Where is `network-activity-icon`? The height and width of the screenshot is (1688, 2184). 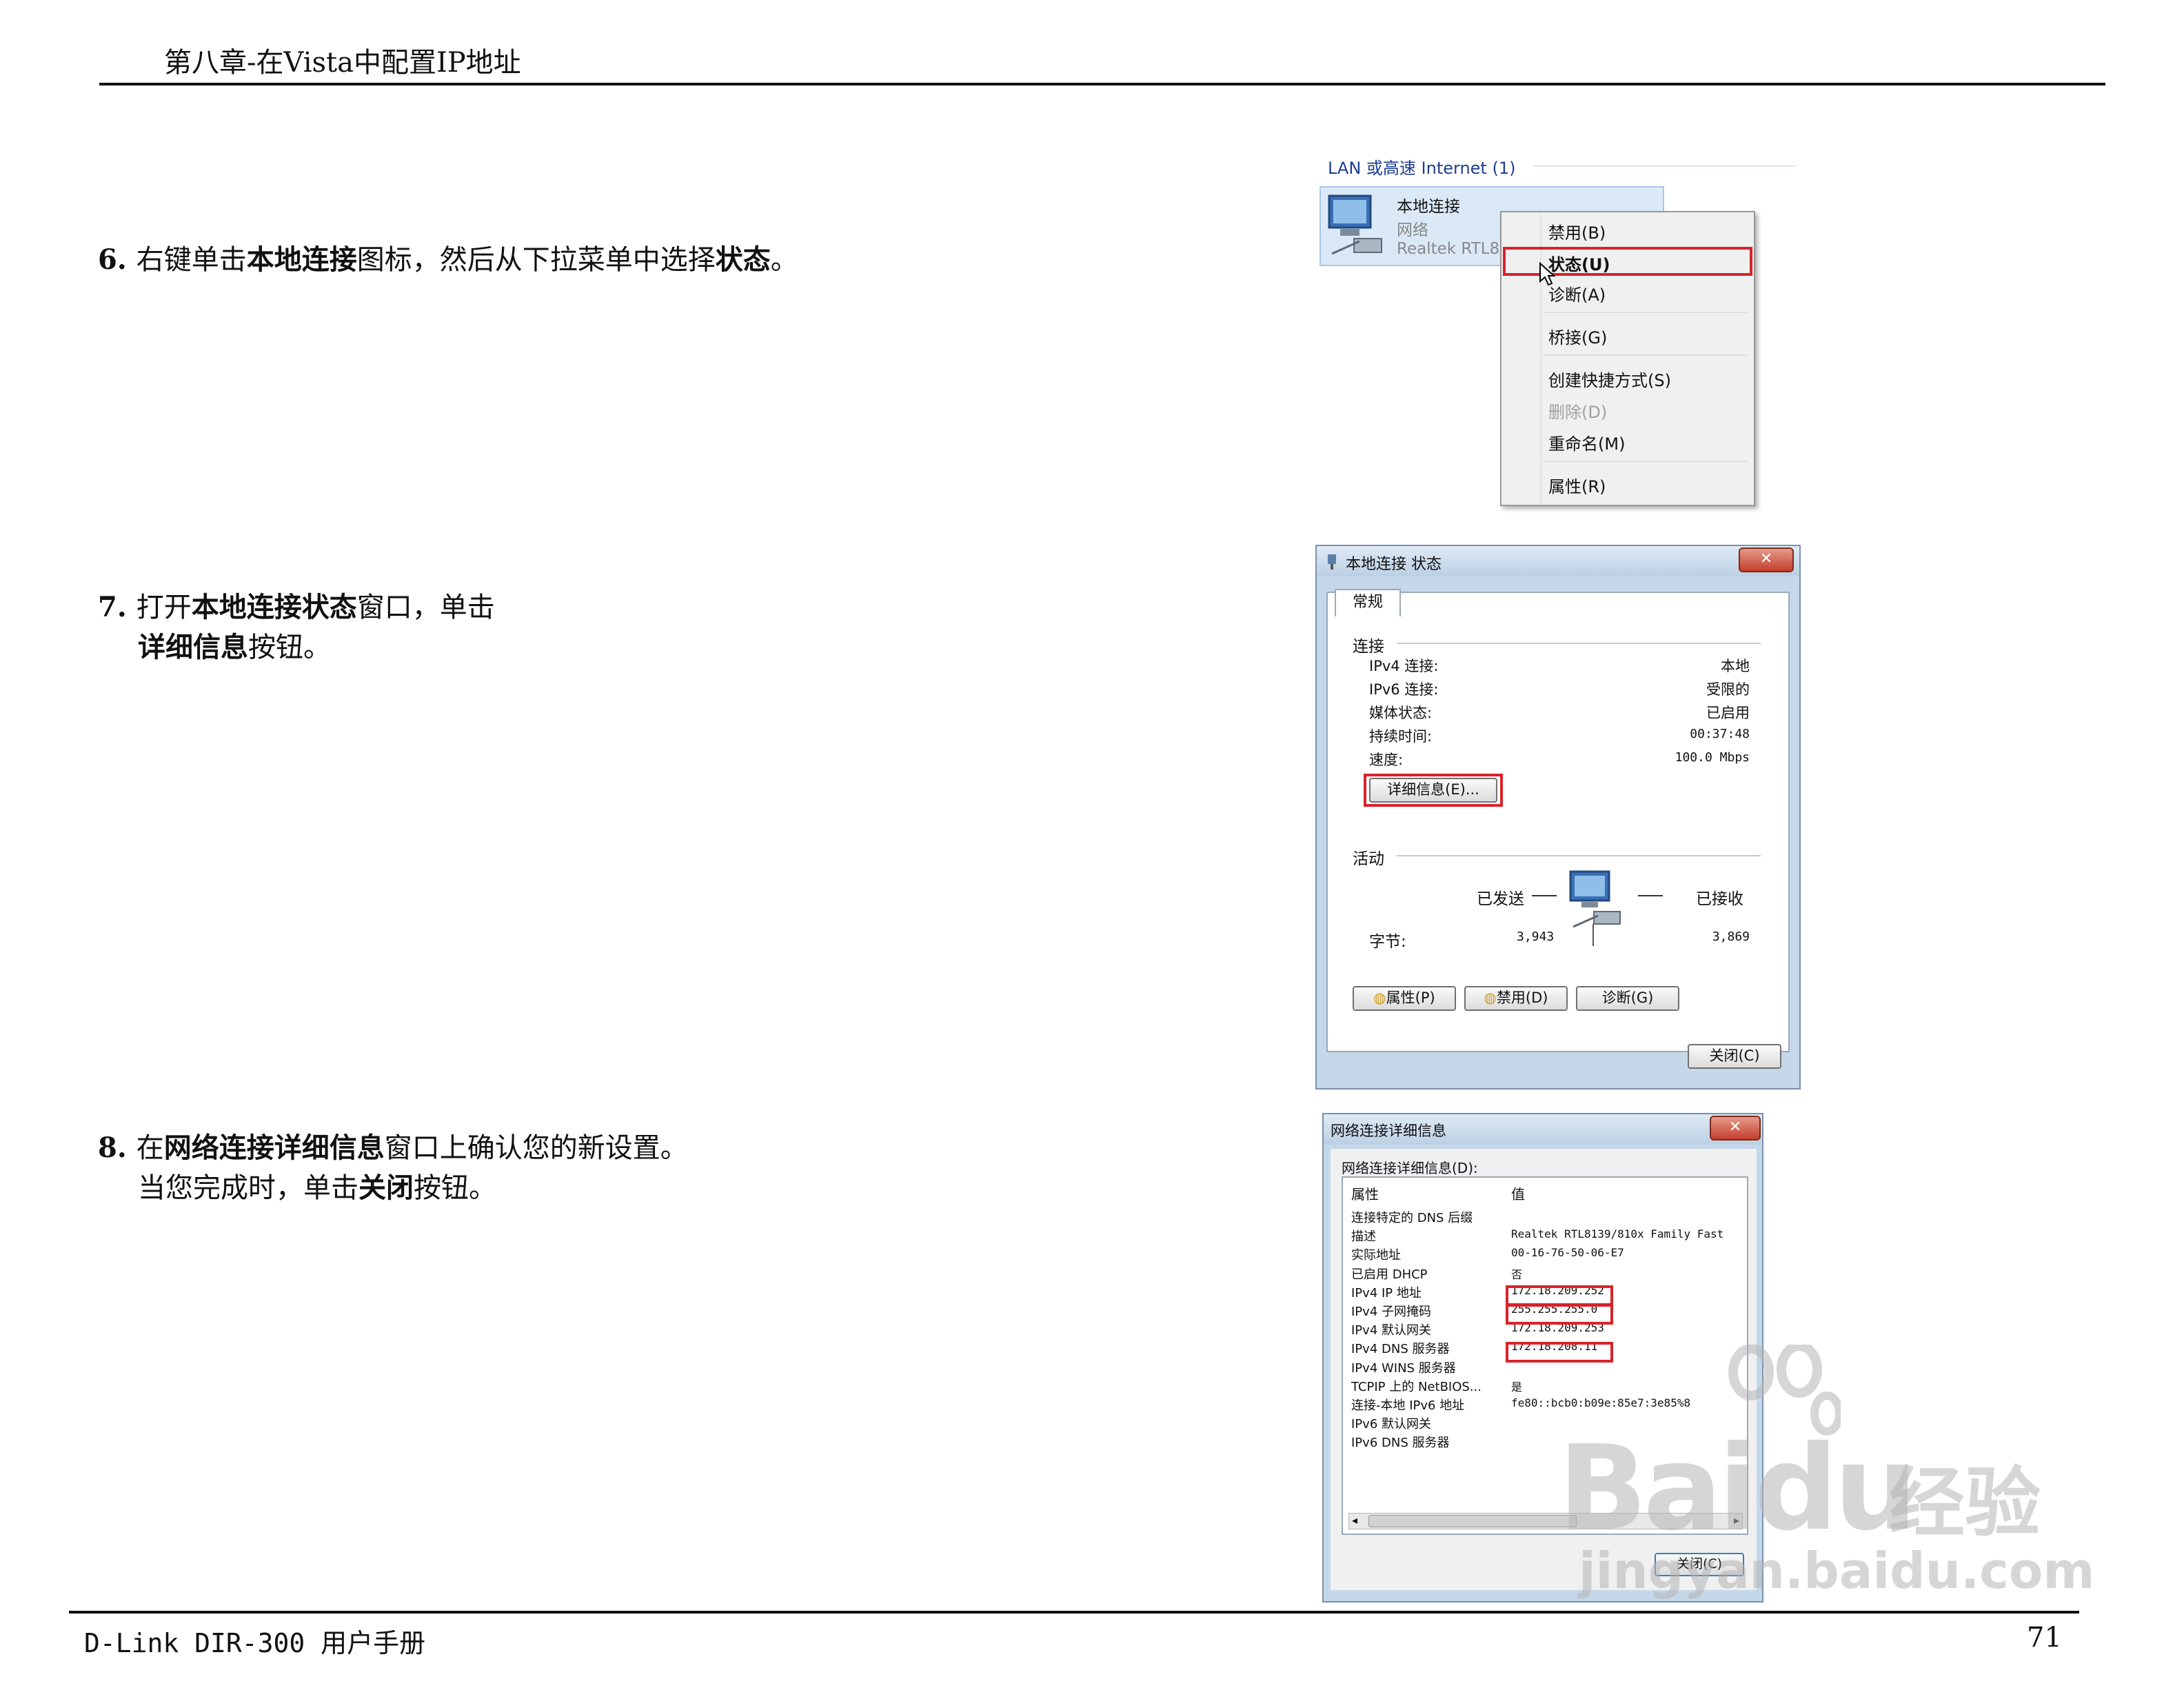
network-activity-icon is located at coordinates (1595, 899).